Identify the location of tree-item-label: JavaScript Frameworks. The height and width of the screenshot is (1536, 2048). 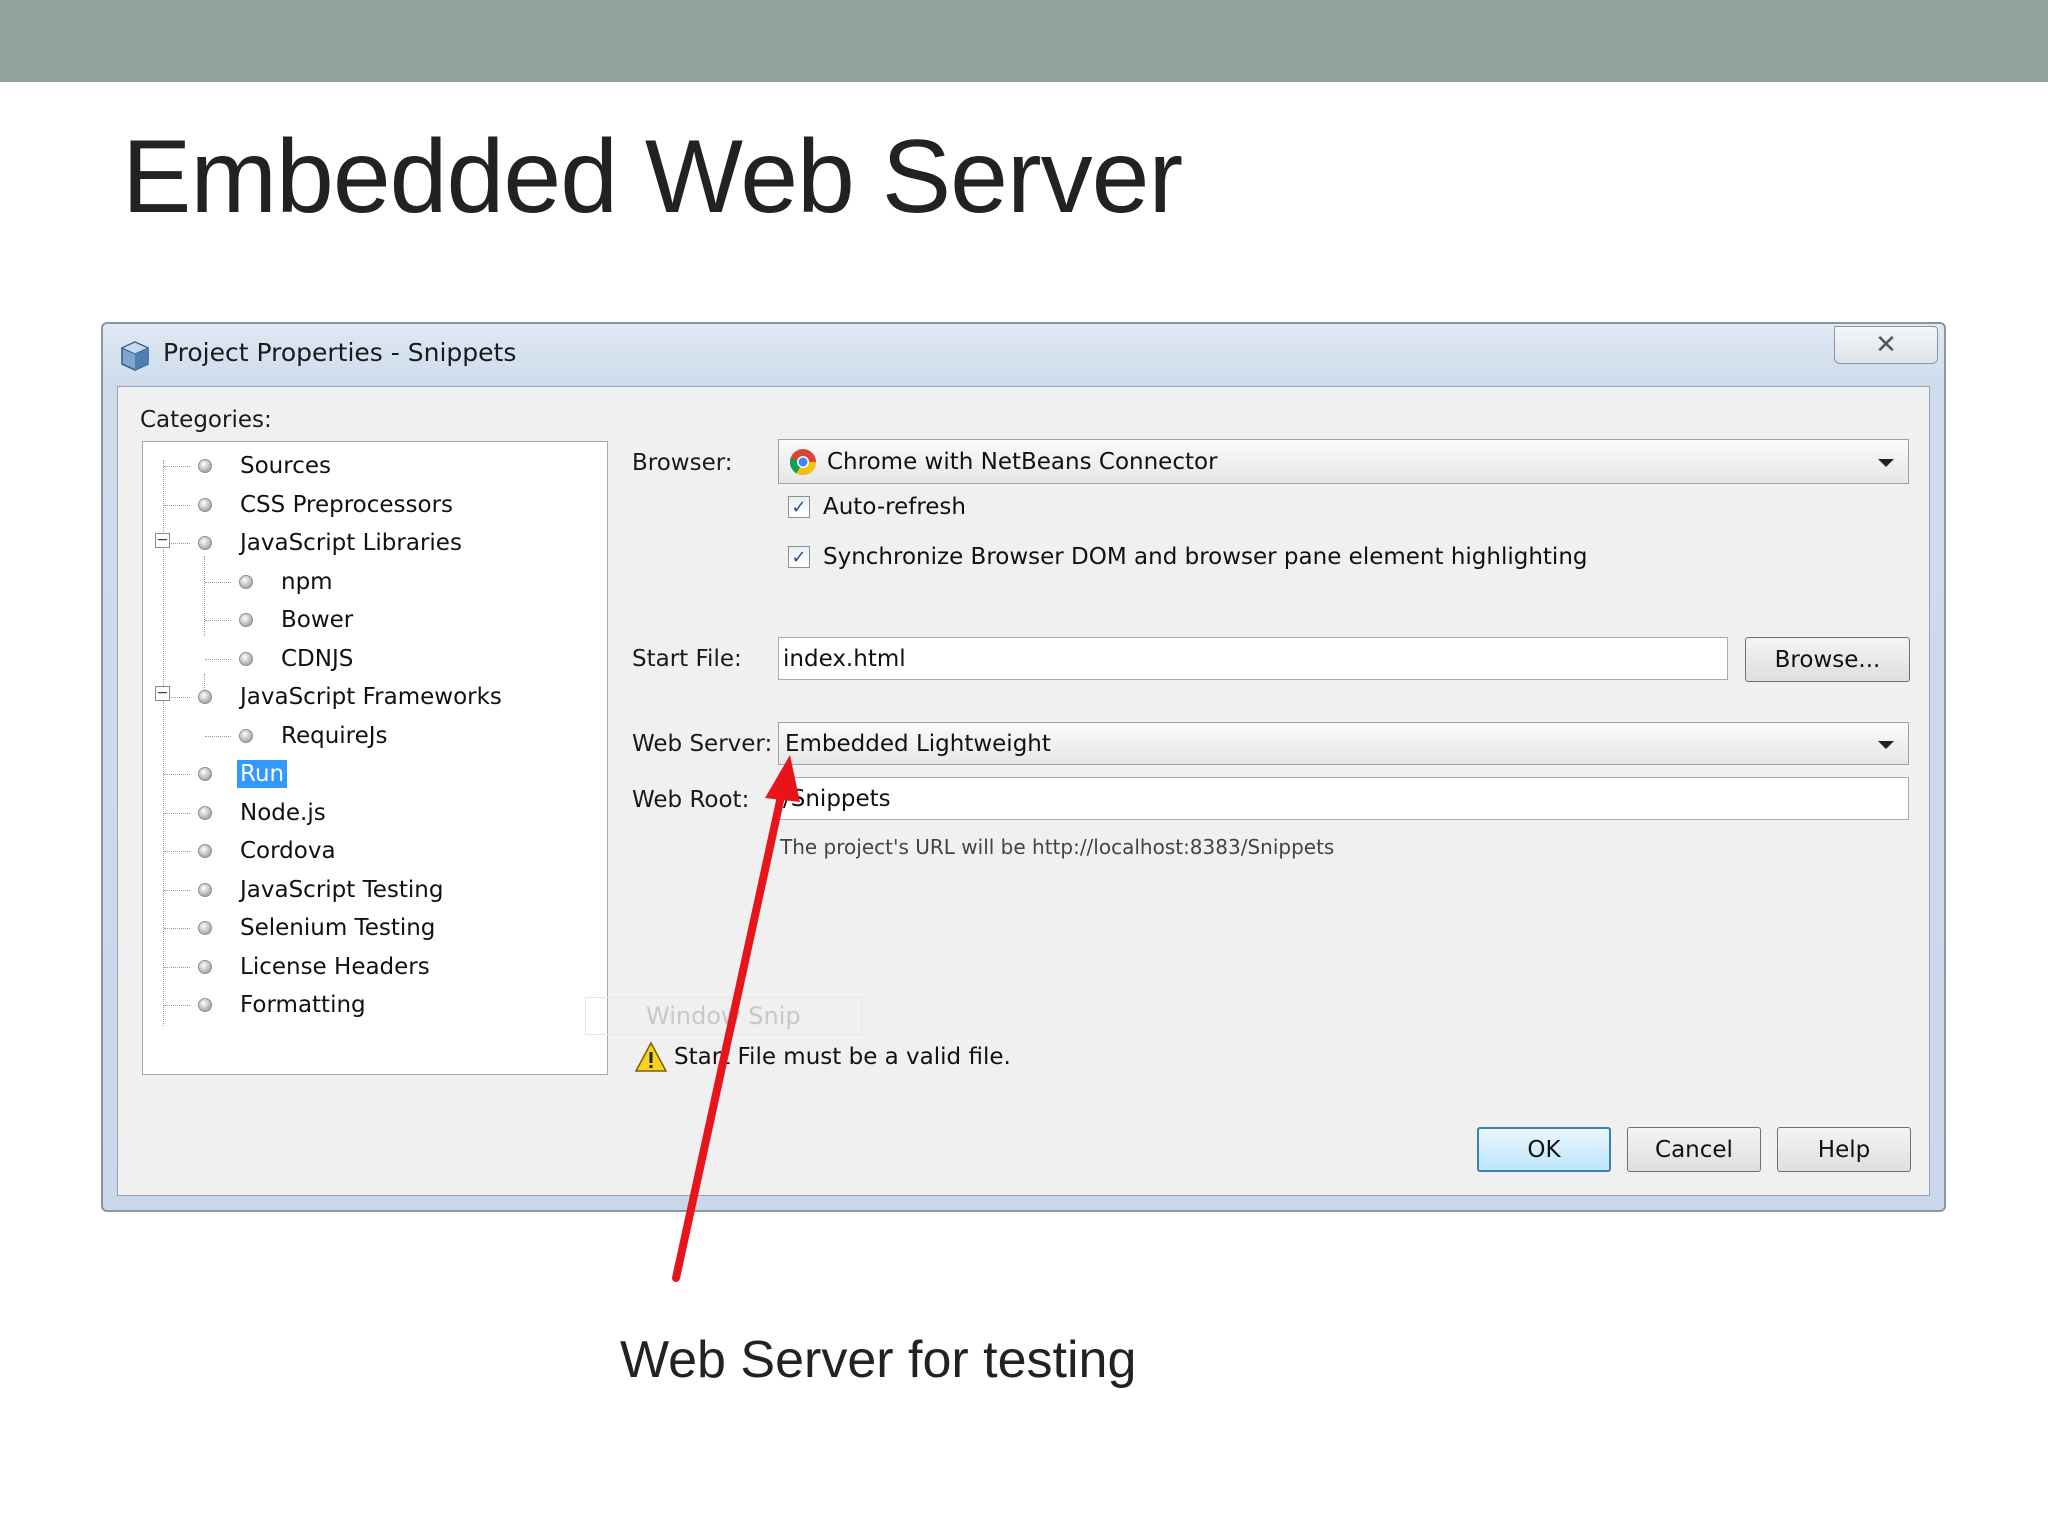
(371, 697).